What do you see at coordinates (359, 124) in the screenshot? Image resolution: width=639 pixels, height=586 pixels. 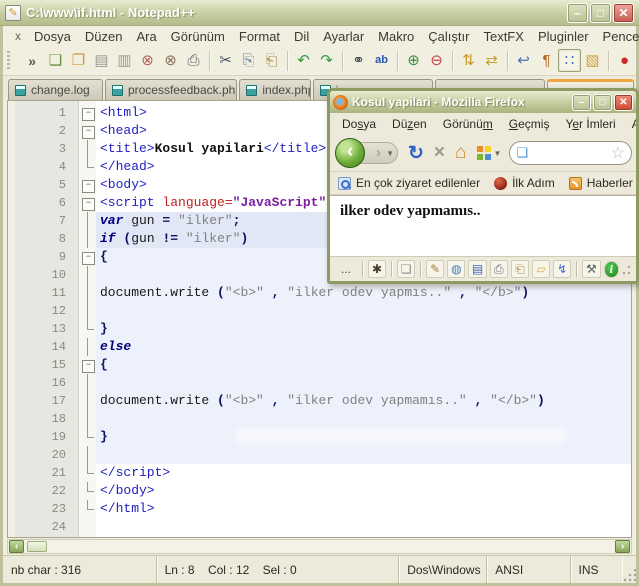 I see `firefox-menu-dosya: Dosya` at bounding box center [359, 124].